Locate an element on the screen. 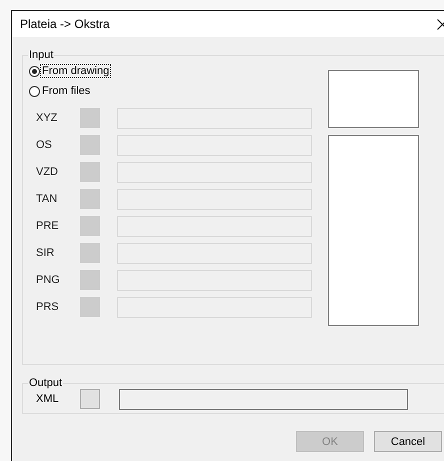 The width and height of the screenshot is (444, 461). row-label: XML is located at coordinates (47, 399).